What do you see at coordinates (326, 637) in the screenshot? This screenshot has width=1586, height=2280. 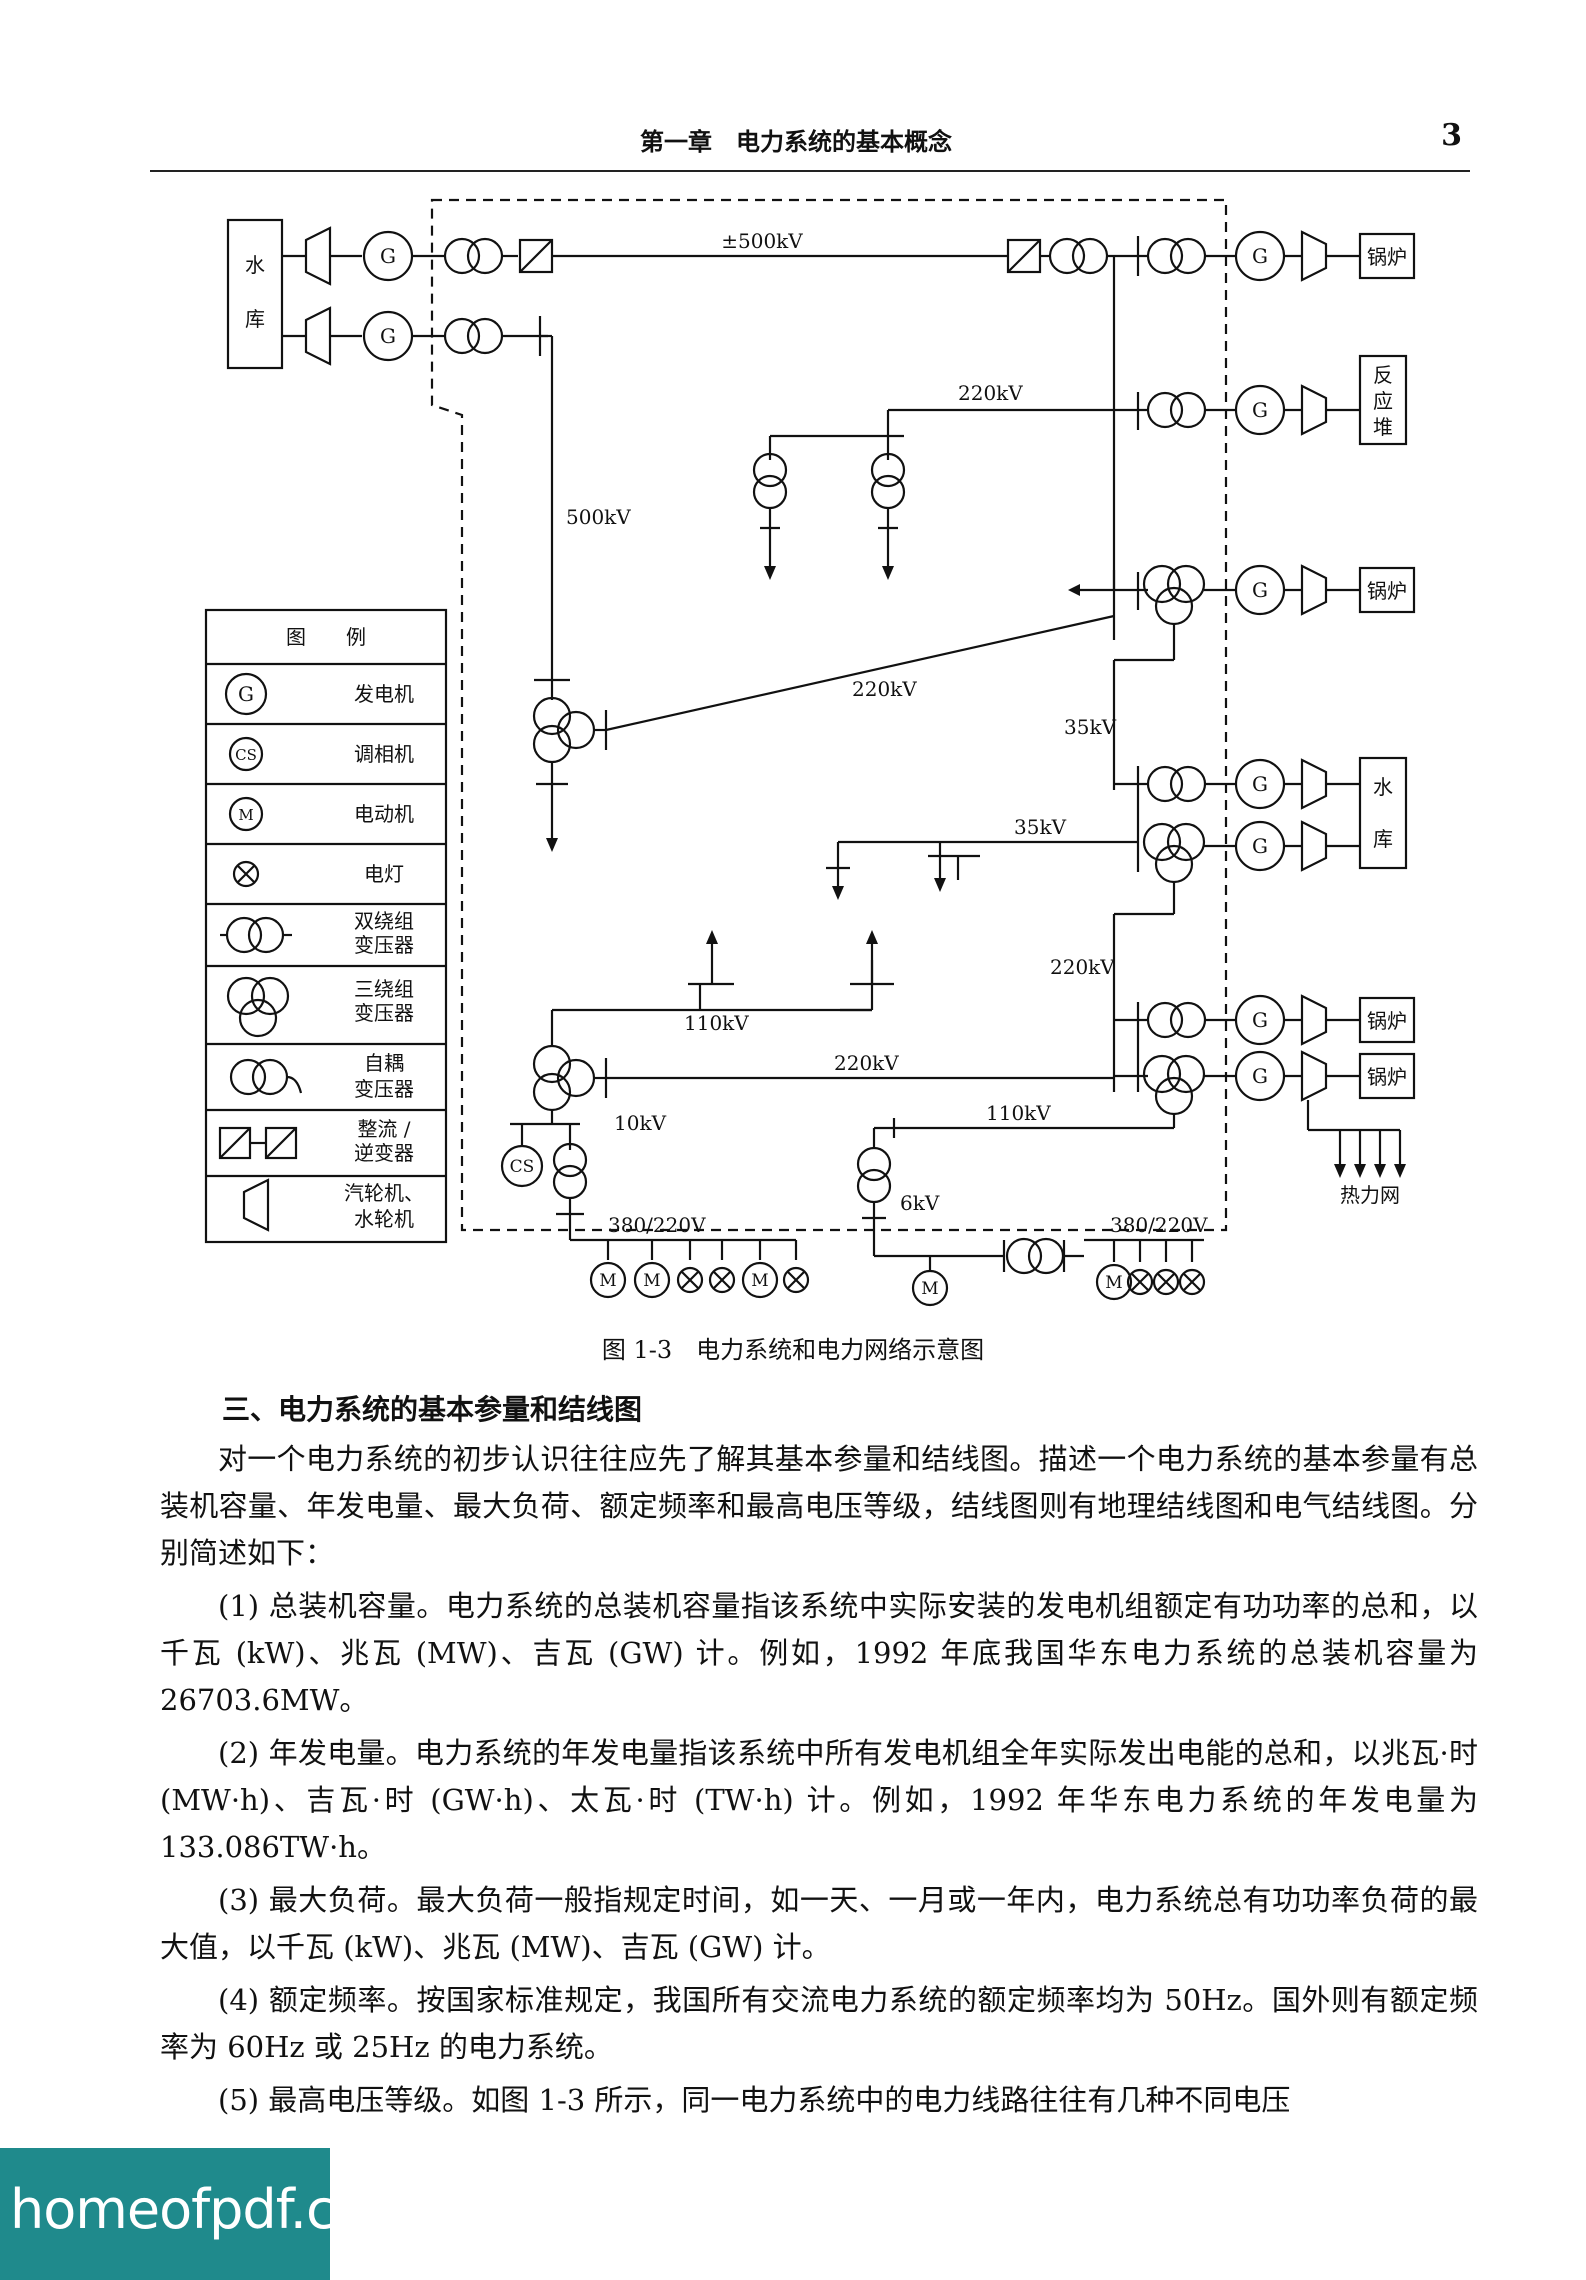 I see `legend-title: 图 例` at bounding box center [326, 637].